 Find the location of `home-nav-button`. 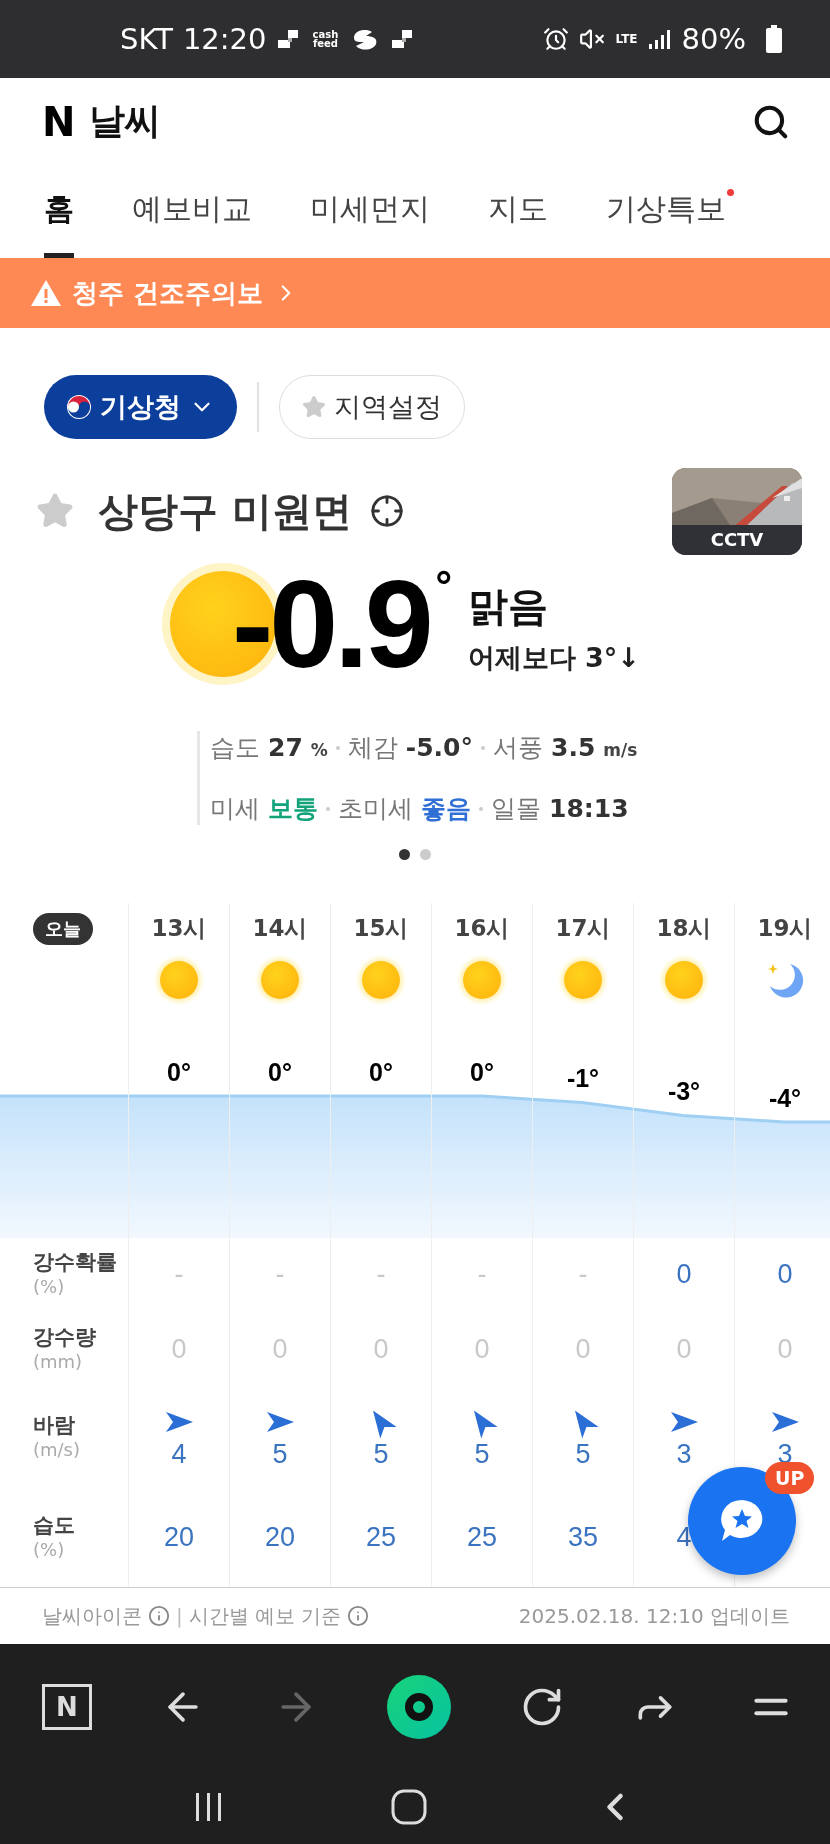

home-nav-button is located at coordinates (409, 1807).